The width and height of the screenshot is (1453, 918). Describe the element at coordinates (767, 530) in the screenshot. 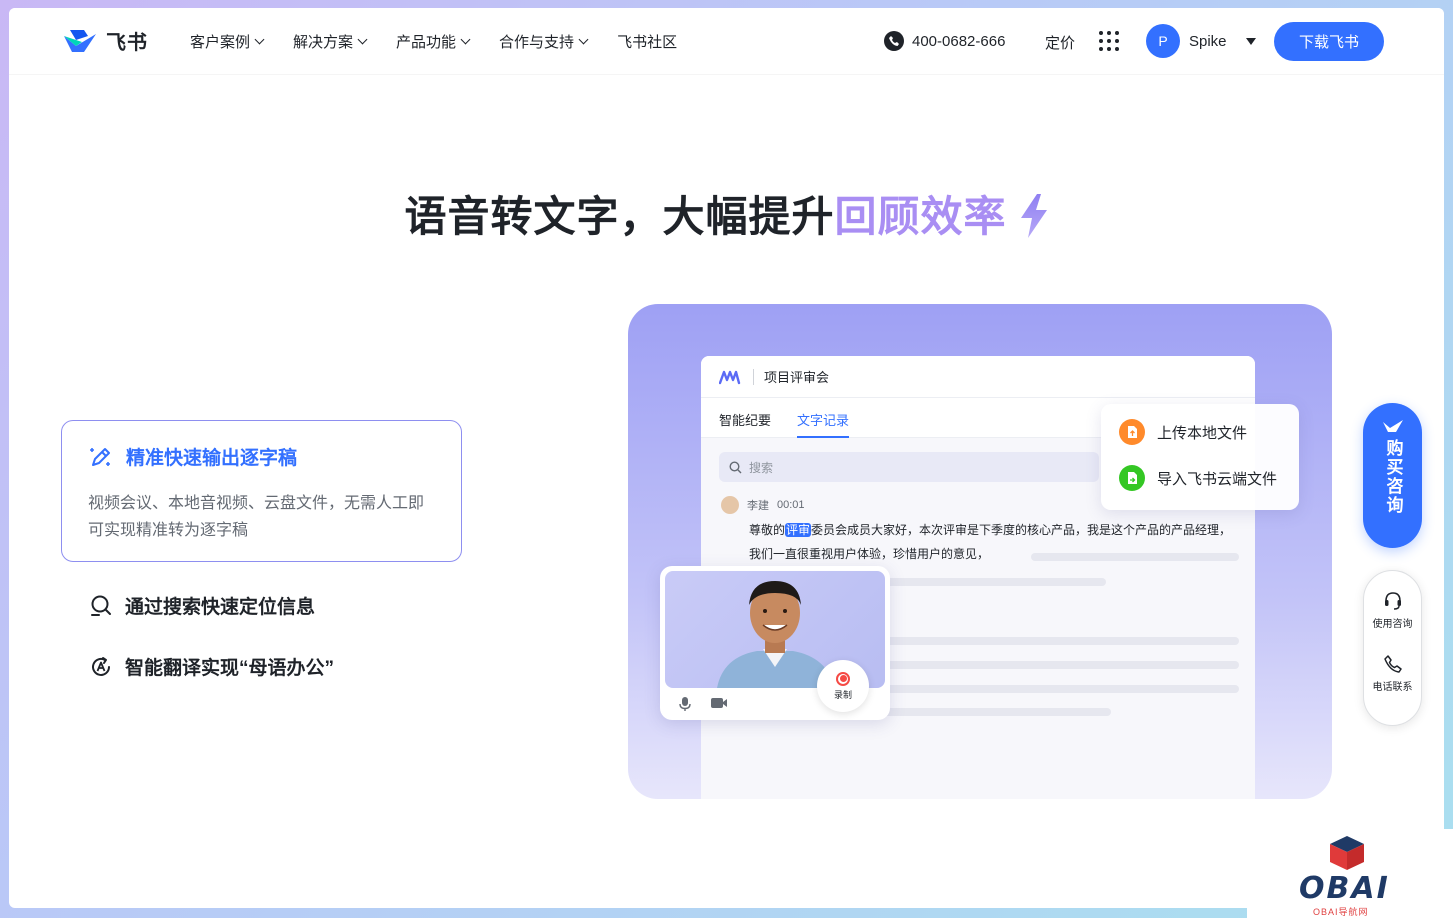

I see `transcript-part: 尊敬的` at that location.